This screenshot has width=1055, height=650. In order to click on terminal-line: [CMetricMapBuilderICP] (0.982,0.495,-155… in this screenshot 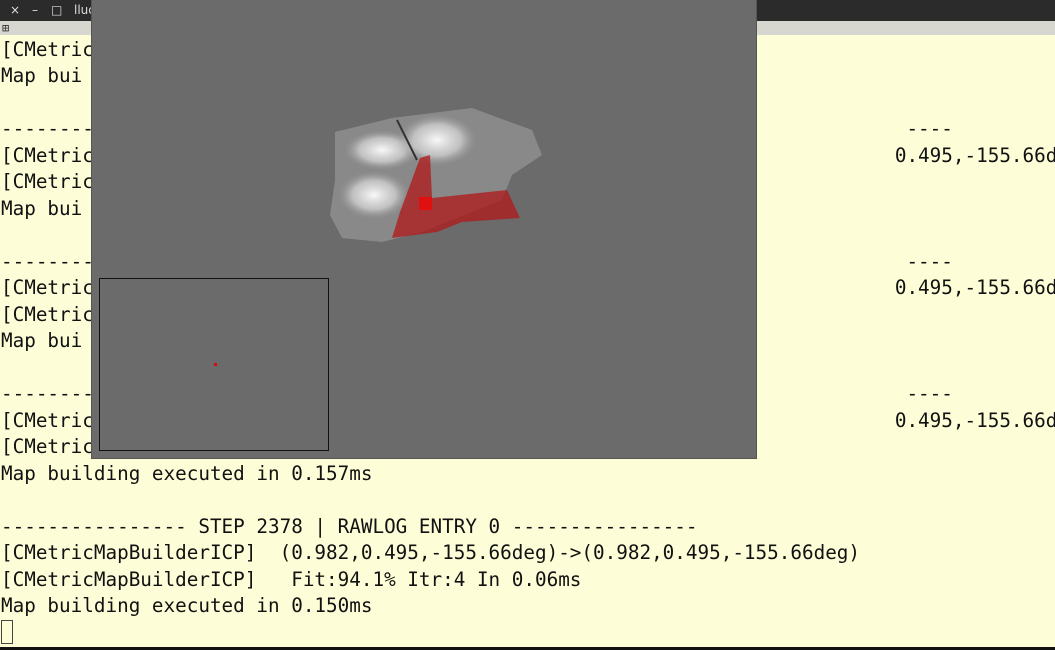, I will do `click(431, 552)`.